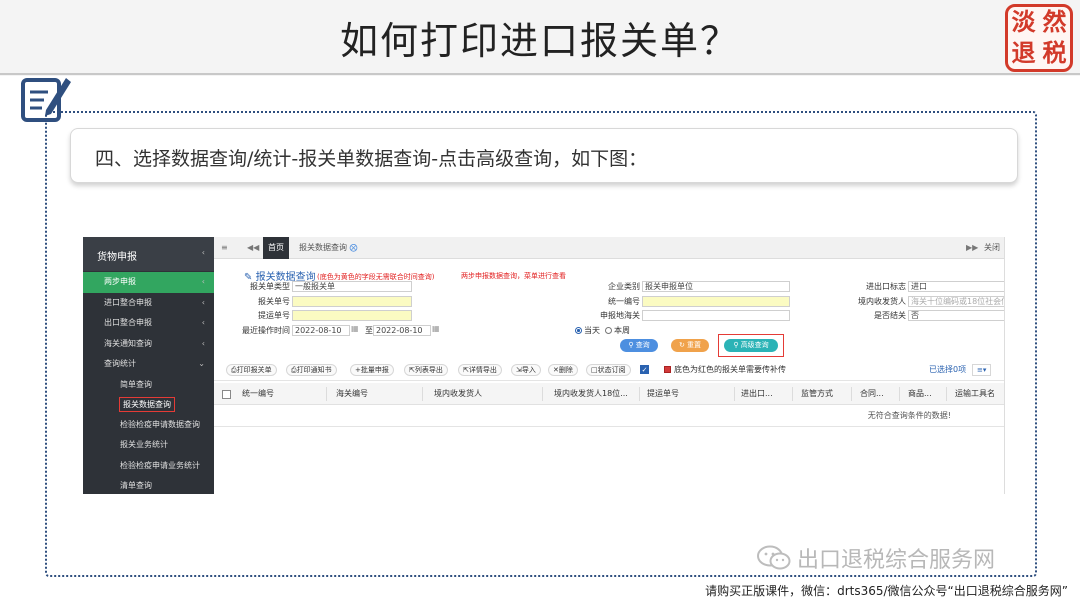 The width and height of the screenshot is (1080, 605). Describe the element at coordinates (1039, 38) in the screenshot. I see `seal-logo: 淡 然 退 税` at that location.